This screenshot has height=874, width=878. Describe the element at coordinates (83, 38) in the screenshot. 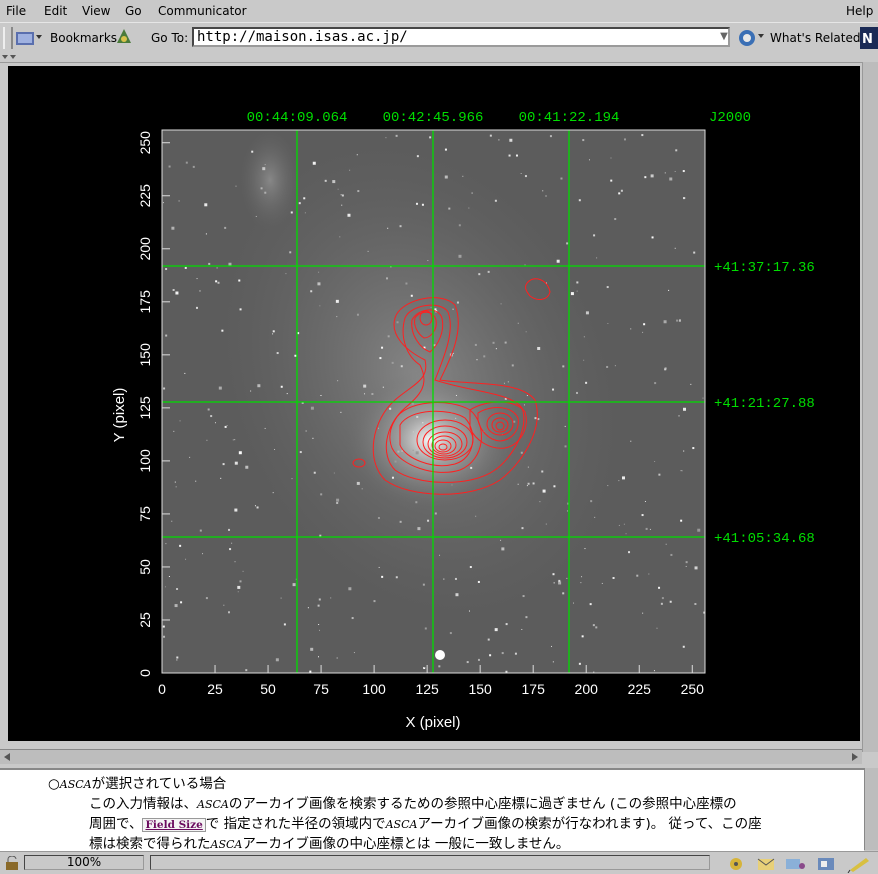

I see `bookmarks-button: Bookmarks` at that location.